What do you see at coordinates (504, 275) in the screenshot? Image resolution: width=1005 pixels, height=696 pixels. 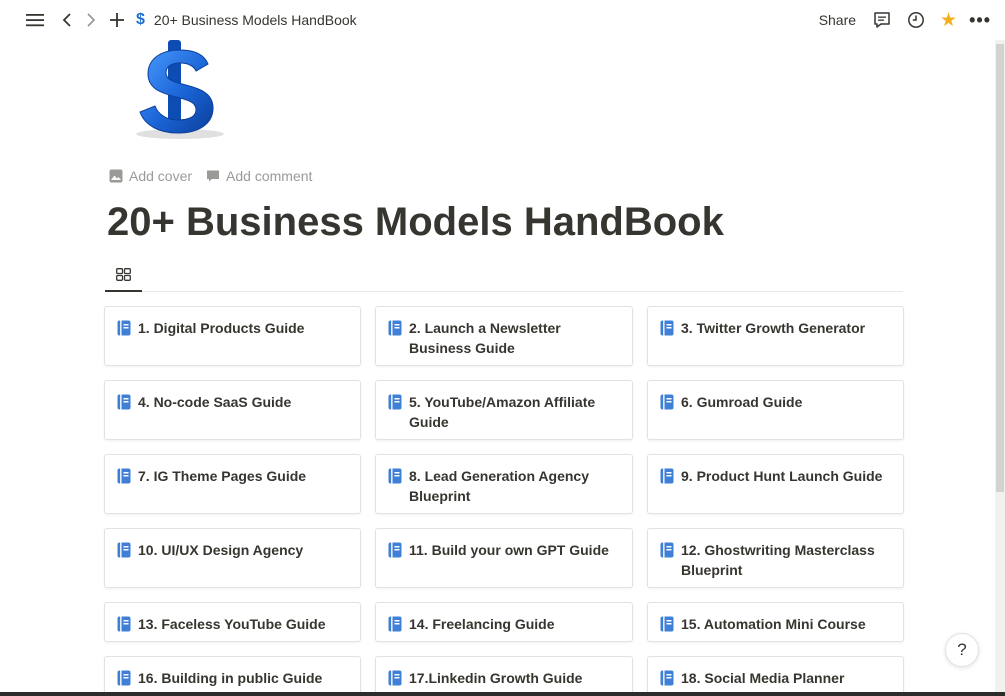 I see `view-tabs` at bounding box center [504, 275].